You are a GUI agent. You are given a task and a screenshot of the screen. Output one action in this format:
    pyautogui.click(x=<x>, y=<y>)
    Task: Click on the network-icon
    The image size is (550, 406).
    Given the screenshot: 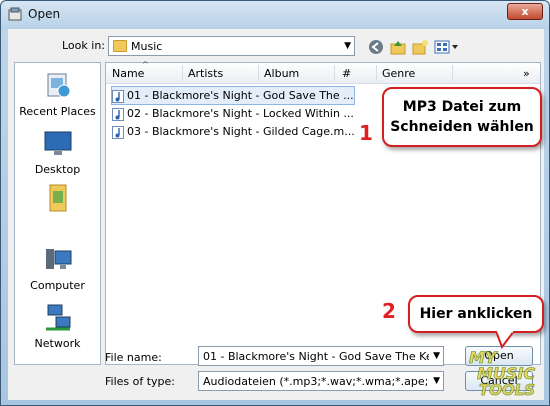 What is the action you would take?
    pyautogui.click(x=57, y=317)
    